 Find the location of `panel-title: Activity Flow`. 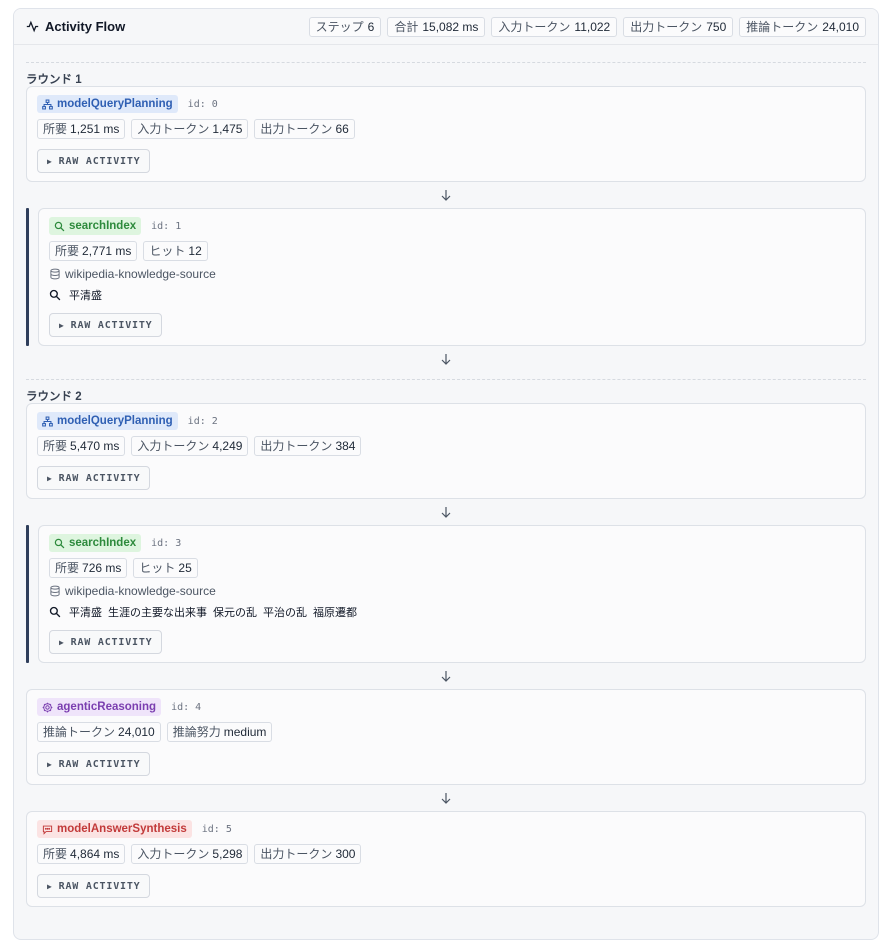

panel-title: Activity Flow is located at coordinates (75, 26).